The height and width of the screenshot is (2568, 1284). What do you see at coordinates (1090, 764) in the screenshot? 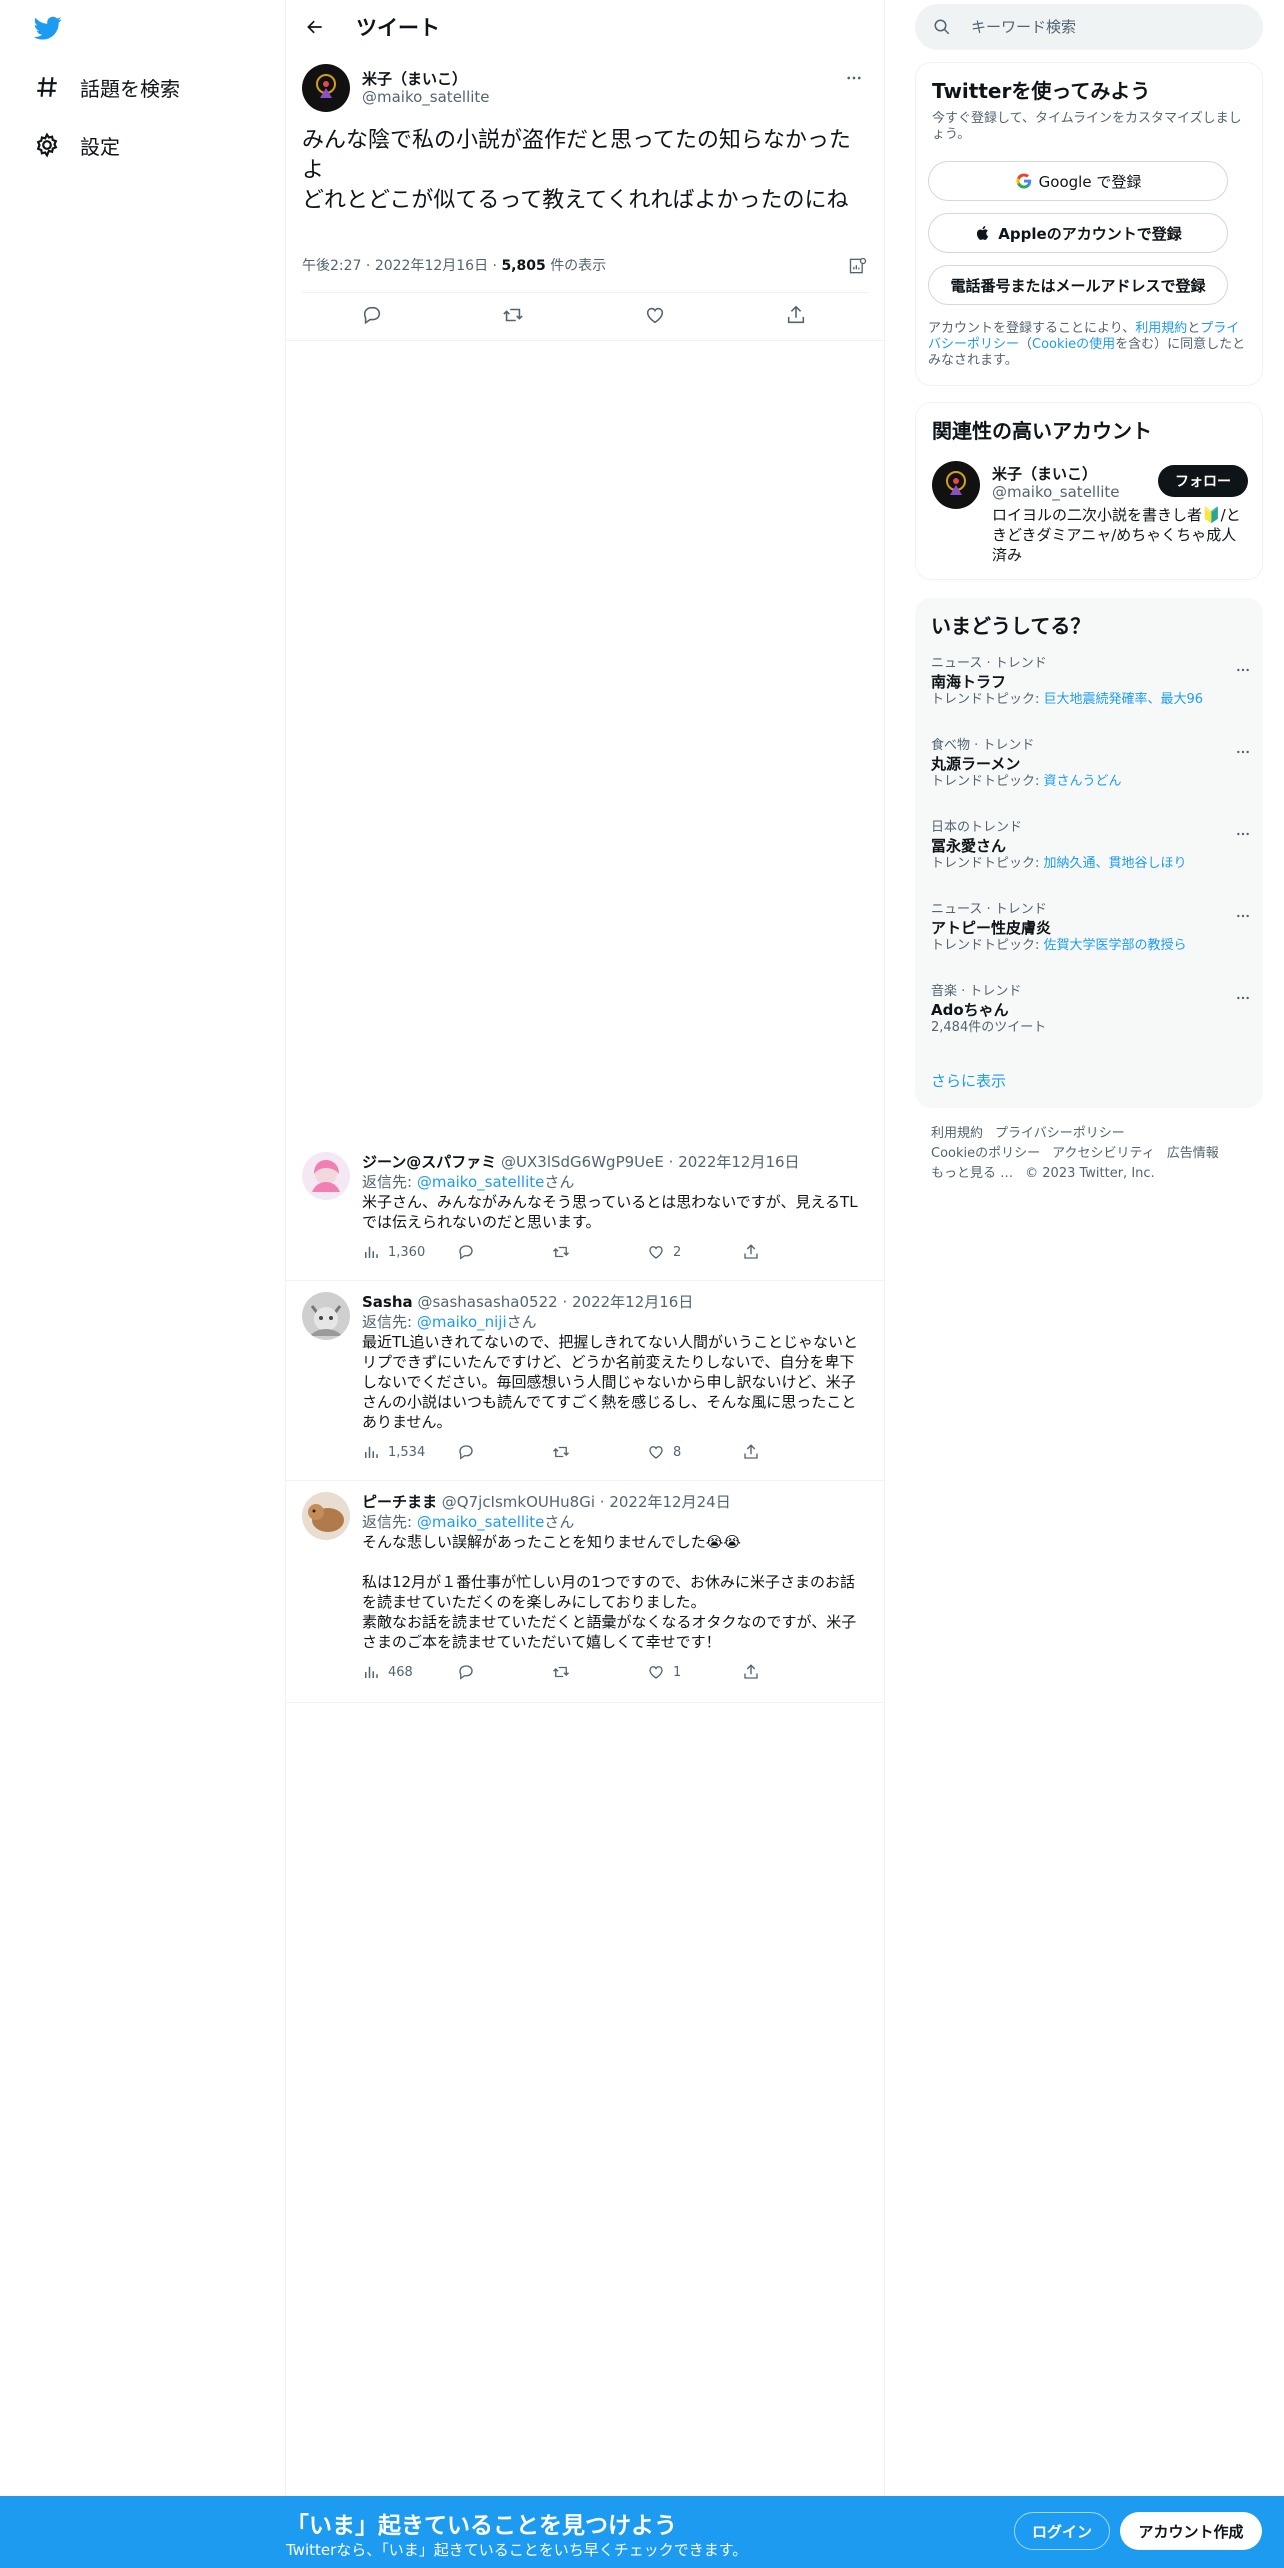
I see `trend-item: 食べ物 · トレンド 丸源ラーメン トレンドトピック: 資さんうどん` at bounding box center [1090, 764].